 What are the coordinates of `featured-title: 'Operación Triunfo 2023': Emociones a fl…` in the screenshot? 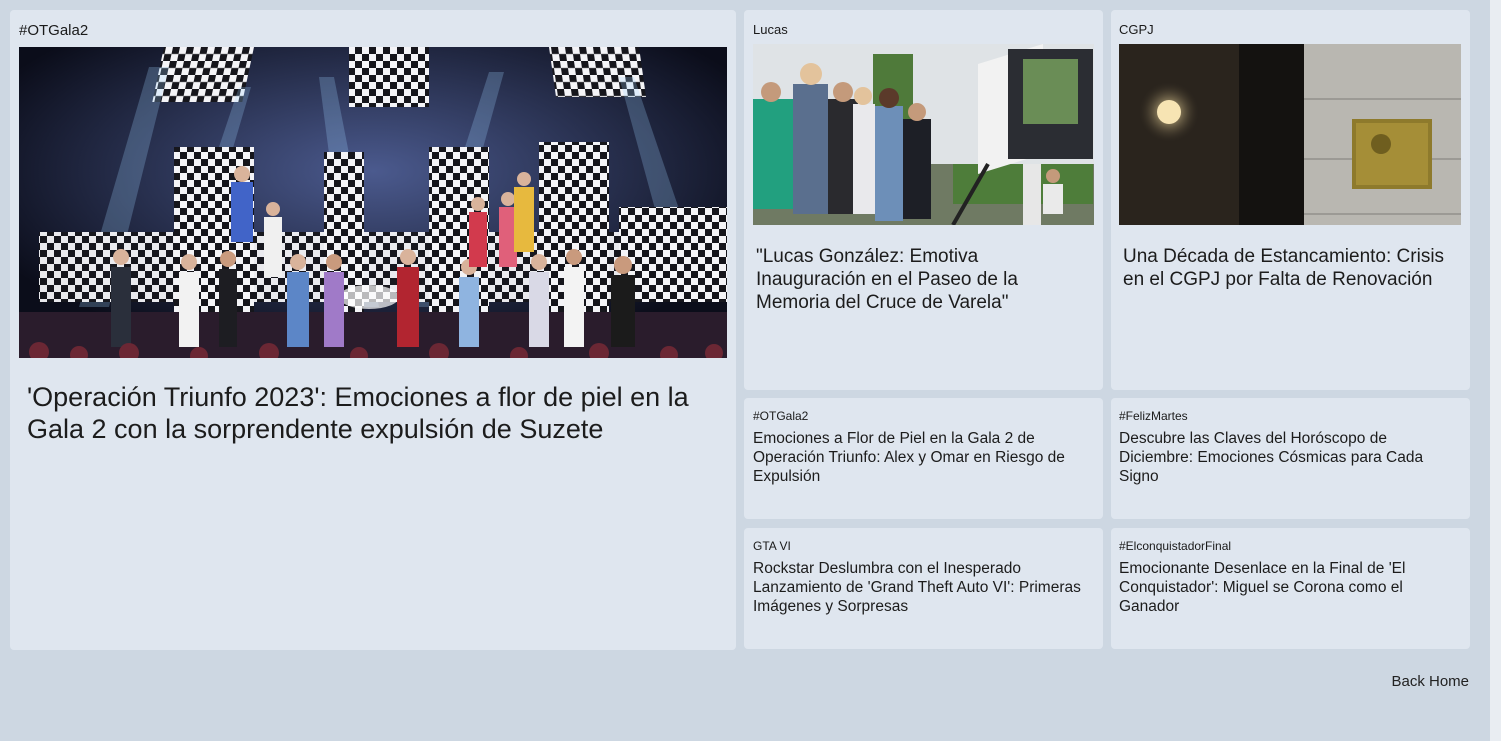 It's located at (372, 413).